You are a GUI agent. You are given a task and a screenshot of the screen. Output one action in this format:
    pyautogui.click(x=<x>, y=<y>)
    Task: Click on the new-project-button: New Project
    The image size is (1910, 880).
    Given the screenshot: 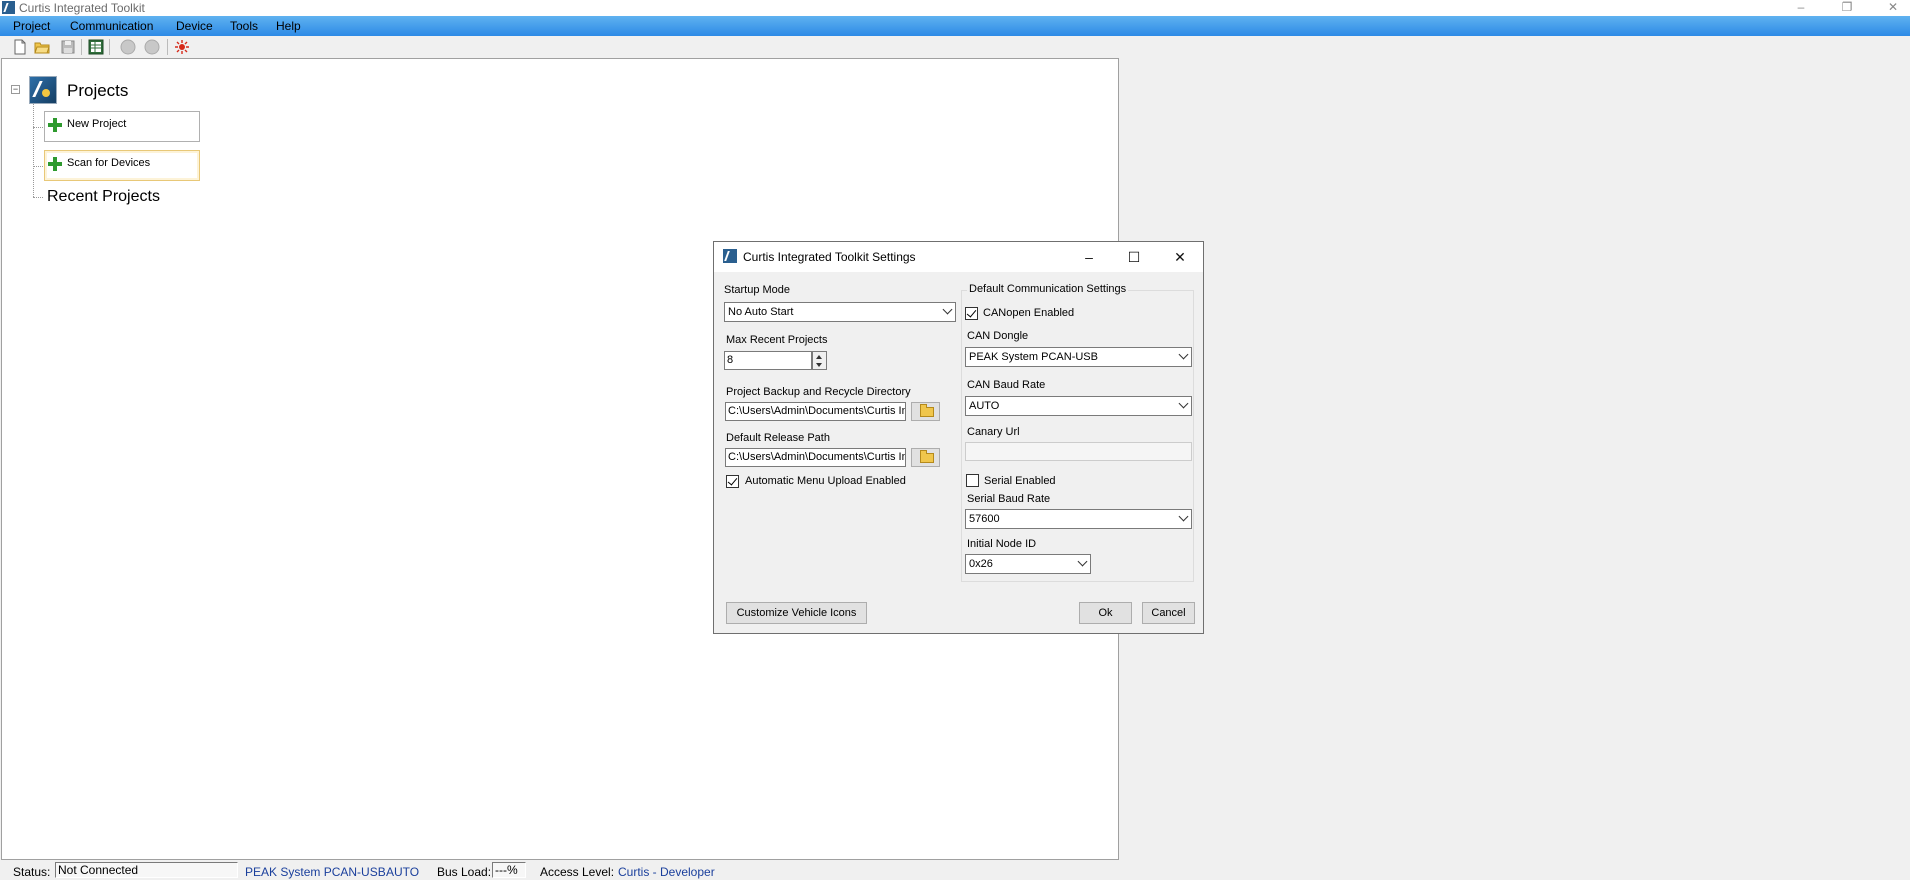 What is the action you would take?
    pyautogui.click(x=122, y=126)
    